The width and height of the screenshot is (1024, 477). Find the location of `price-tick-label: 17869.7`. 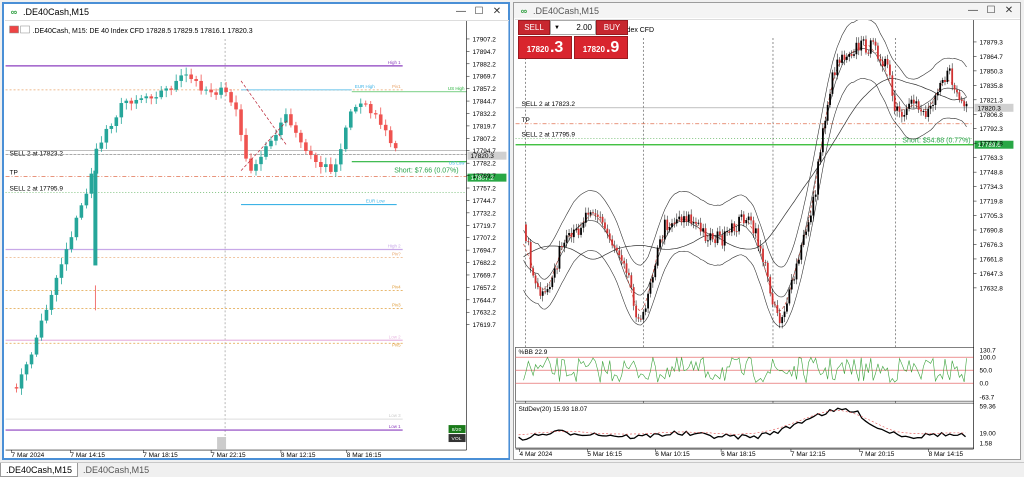

price-tick-label: 17869.7 is located at coordinates (485, 77).